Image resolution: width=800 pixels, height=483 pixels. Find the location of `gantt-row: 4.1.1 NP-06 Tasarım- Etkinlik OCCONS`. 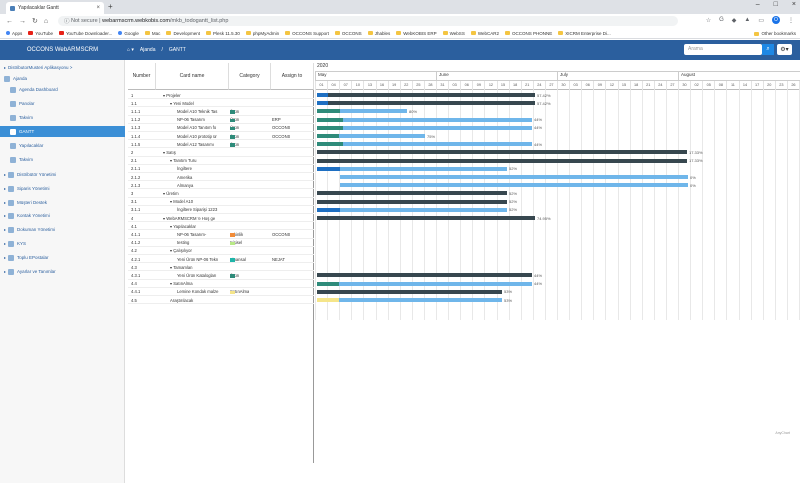

gantt-row: 4.1.1 NP-06 Tasarım- Etkinlik OCCONS is located at coordinates (221, 234).